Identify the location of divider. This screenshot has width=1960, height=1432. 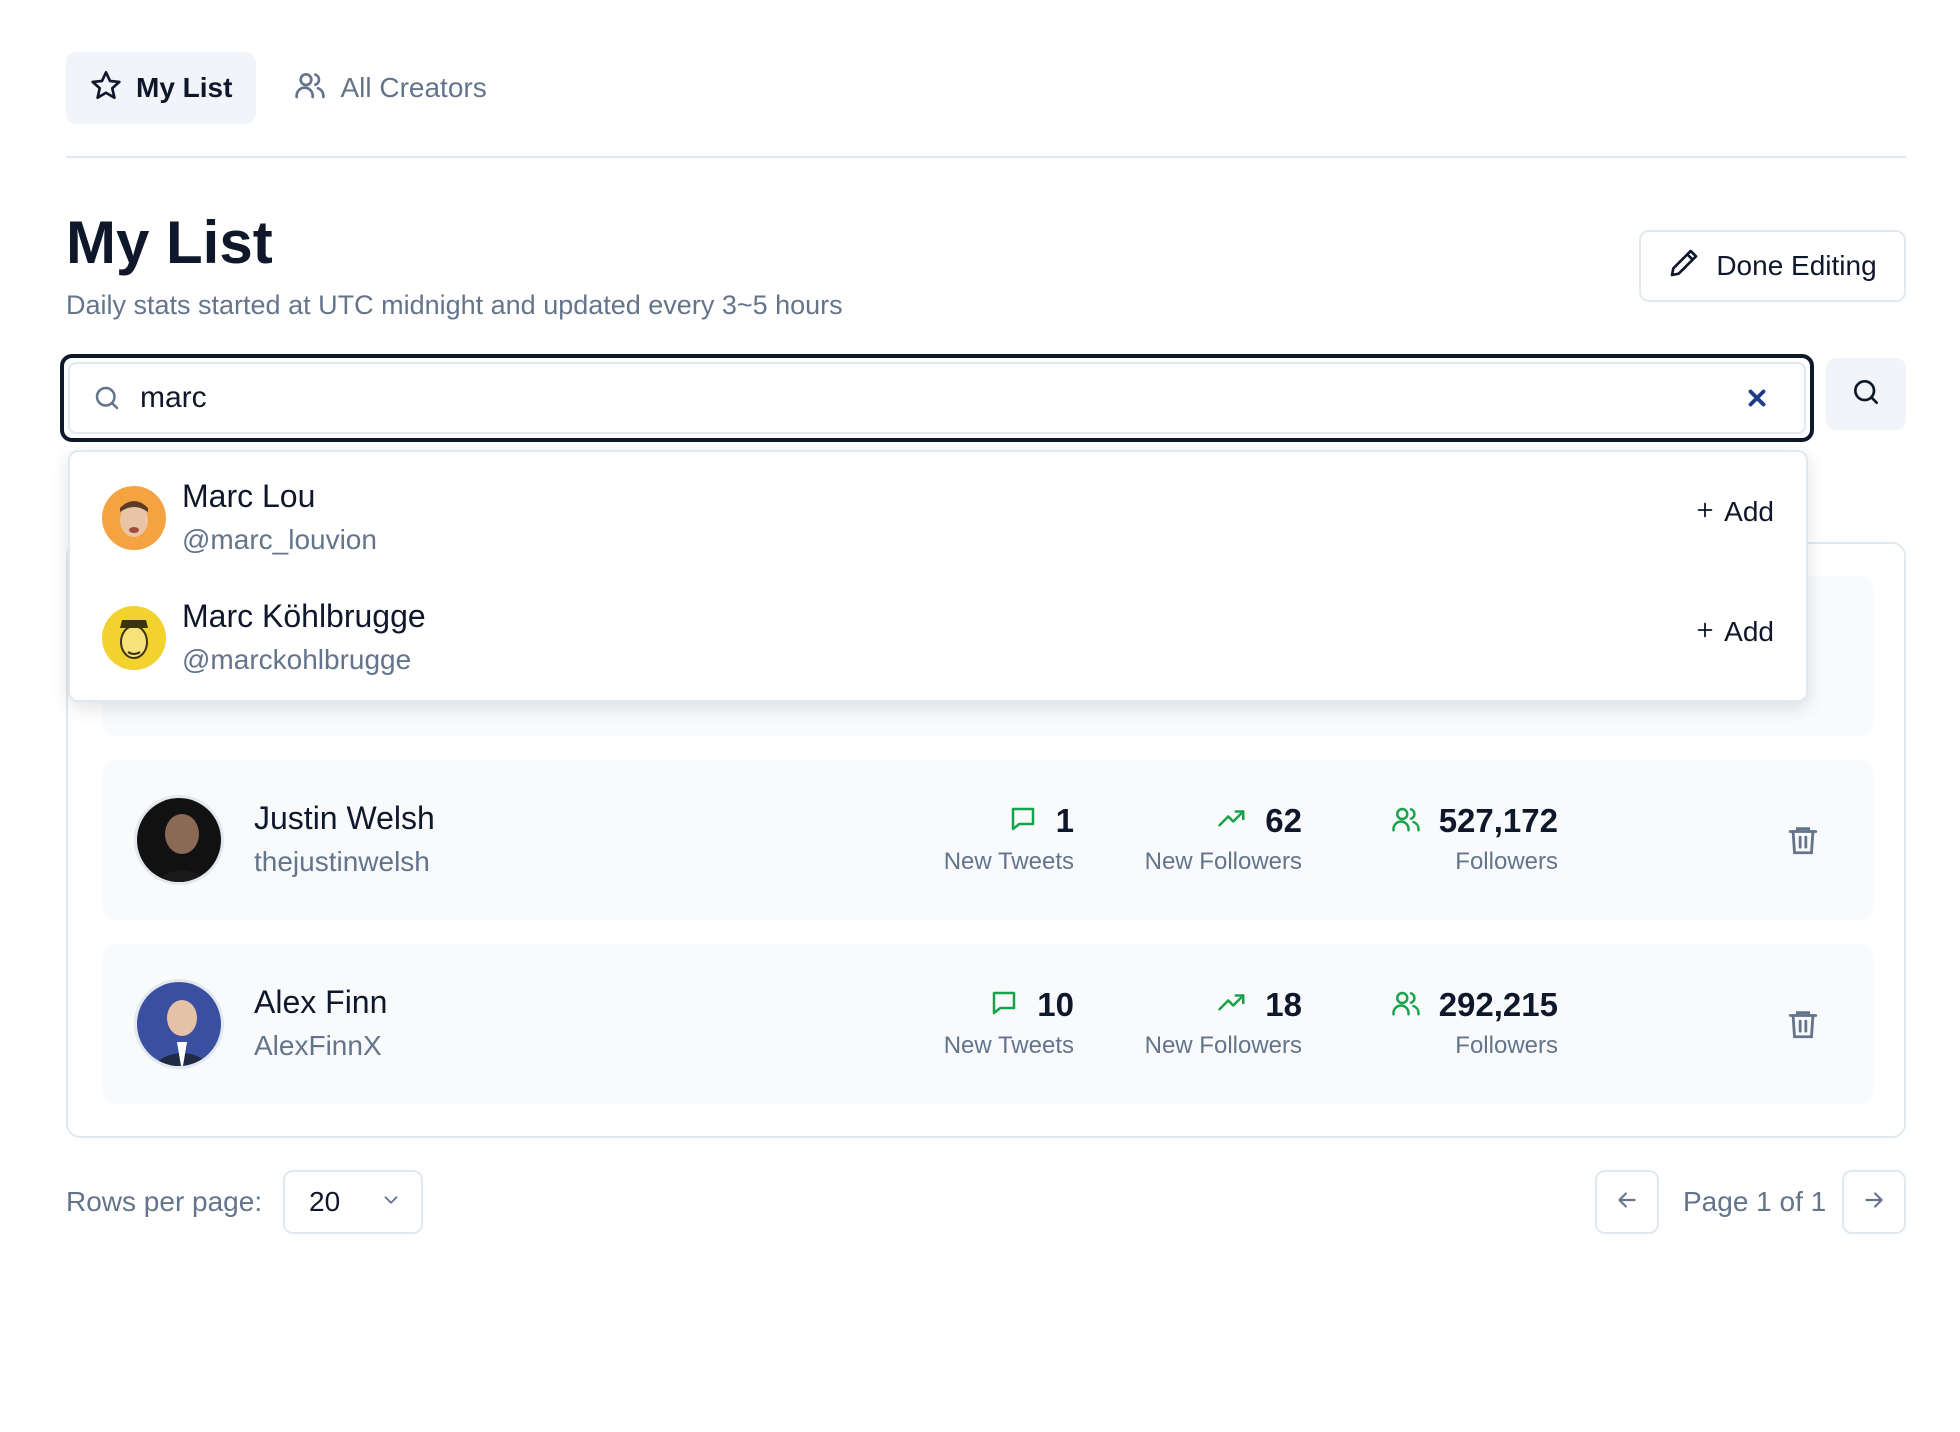
(986, 157).